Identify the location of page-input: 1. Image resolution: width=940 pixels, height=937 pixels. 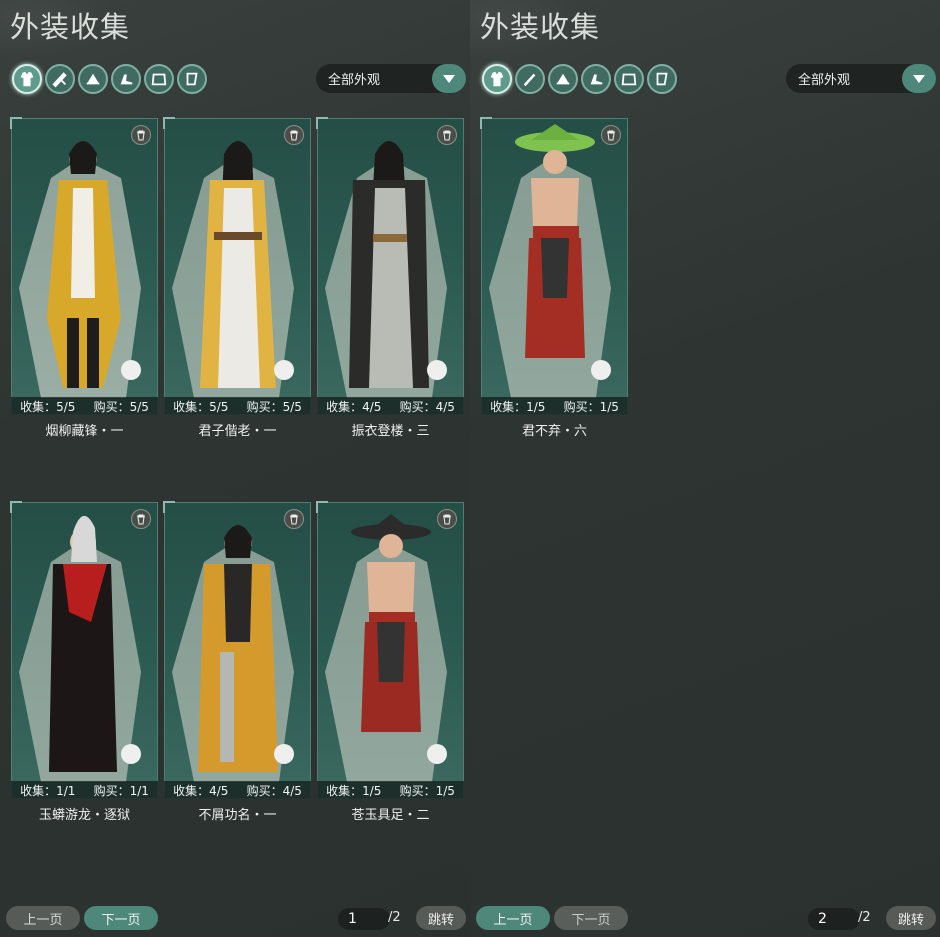
(364, 919).